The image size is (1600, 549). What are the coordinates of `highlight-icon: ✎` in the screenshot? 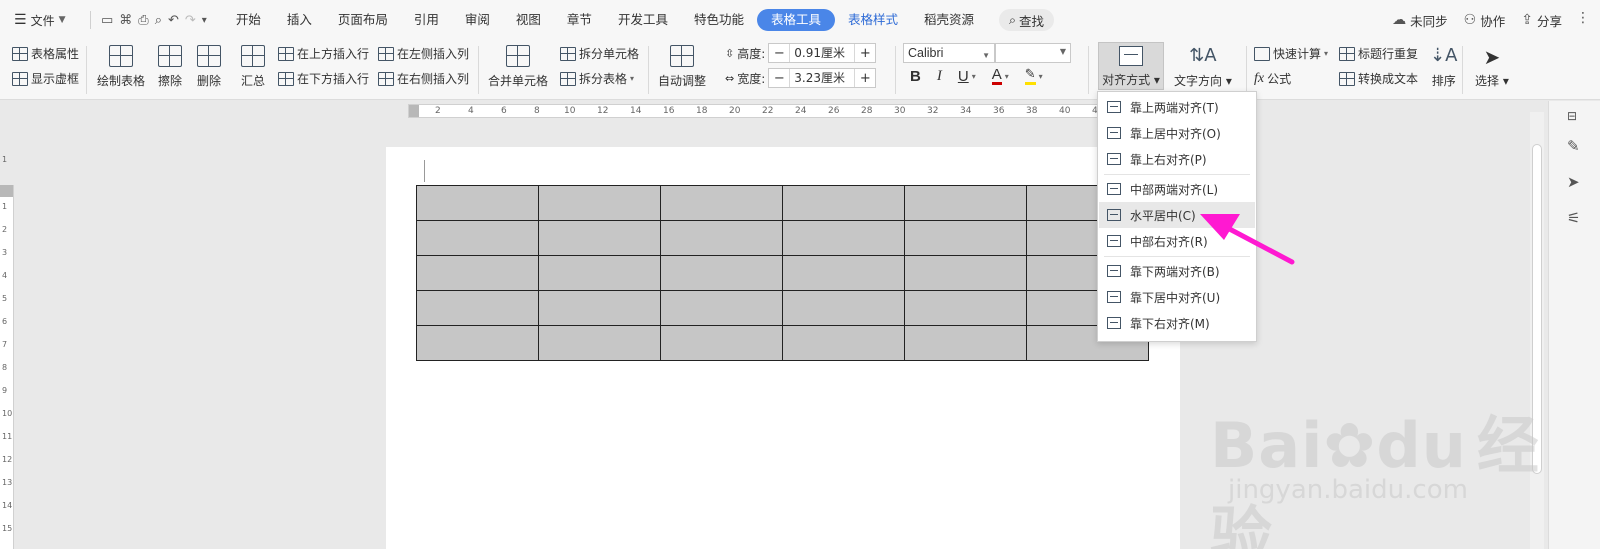 It's located at (1030, 76).